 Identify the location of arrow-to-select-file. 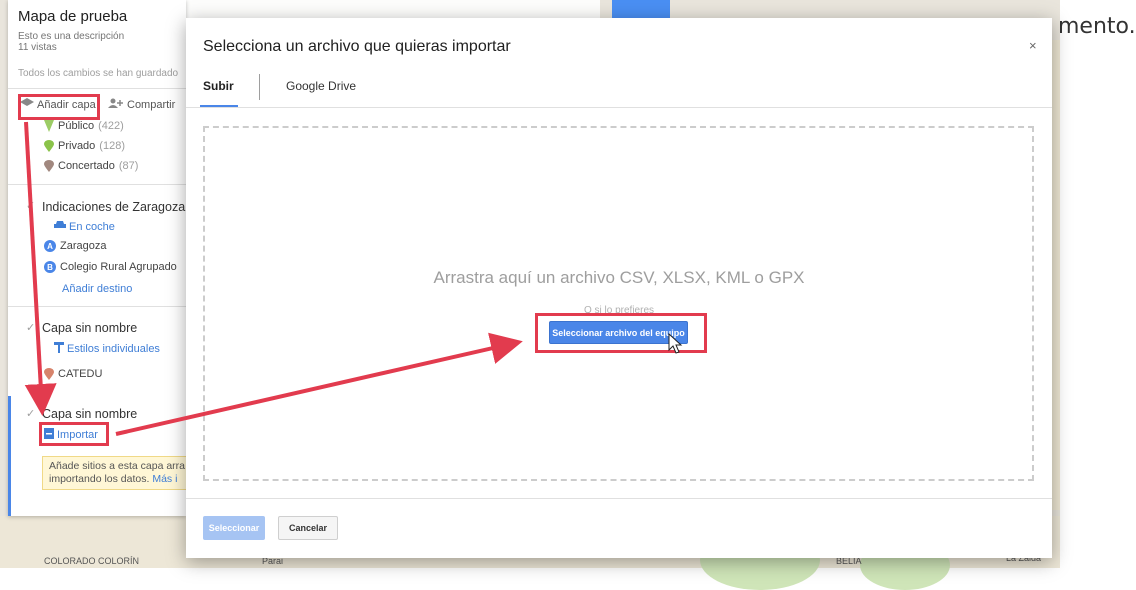
(319, 384).